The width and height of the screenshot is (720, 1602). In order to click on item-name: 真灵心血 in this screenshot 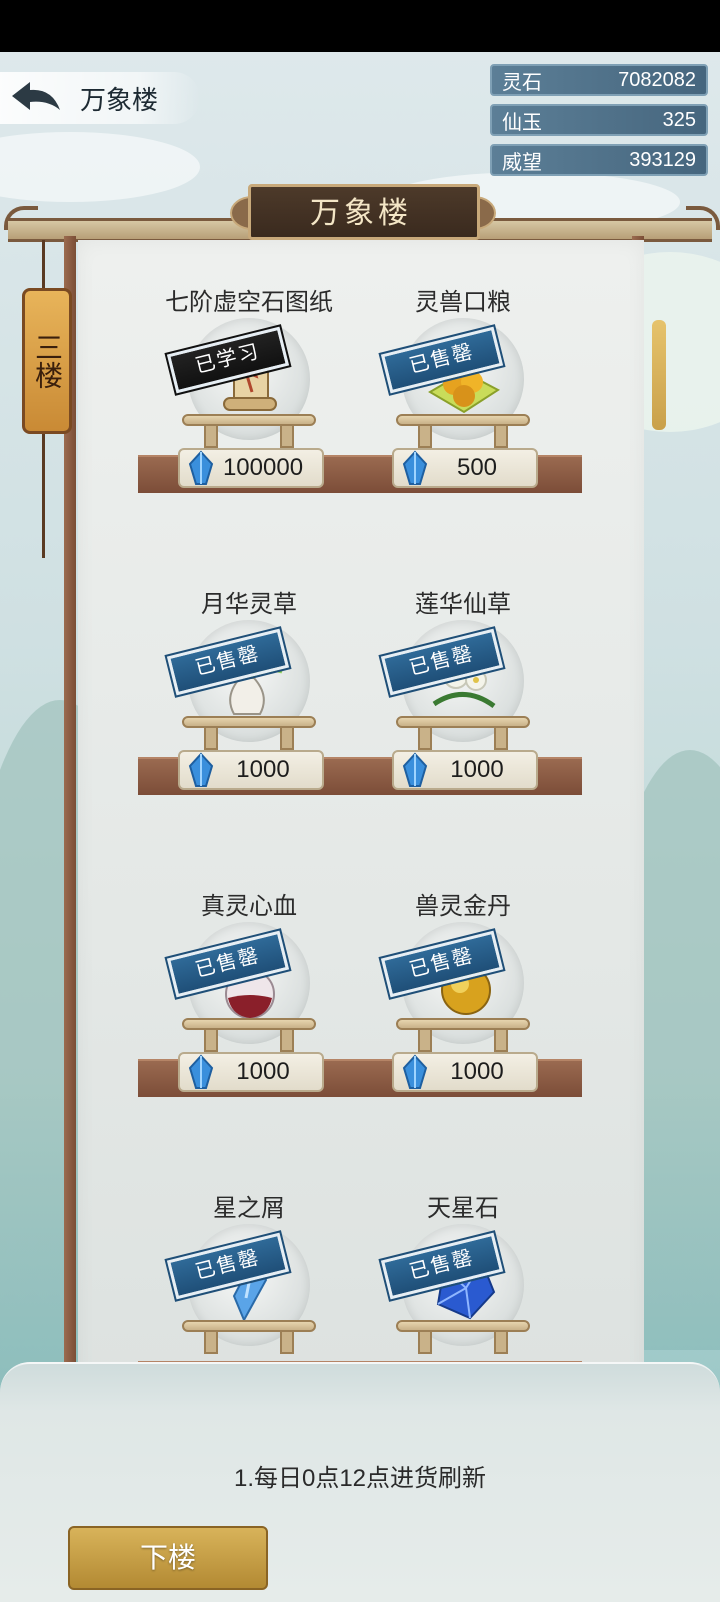, I will do `click(249, 906)`.